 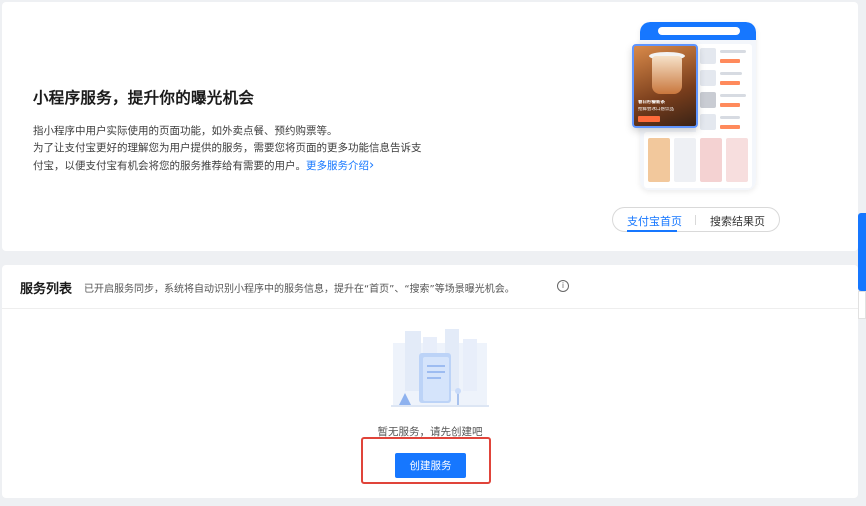 I want to click on promo-card: 春日柠檬新茶 抢鲜尝冰口感饮品, so click(x=665, y=86).